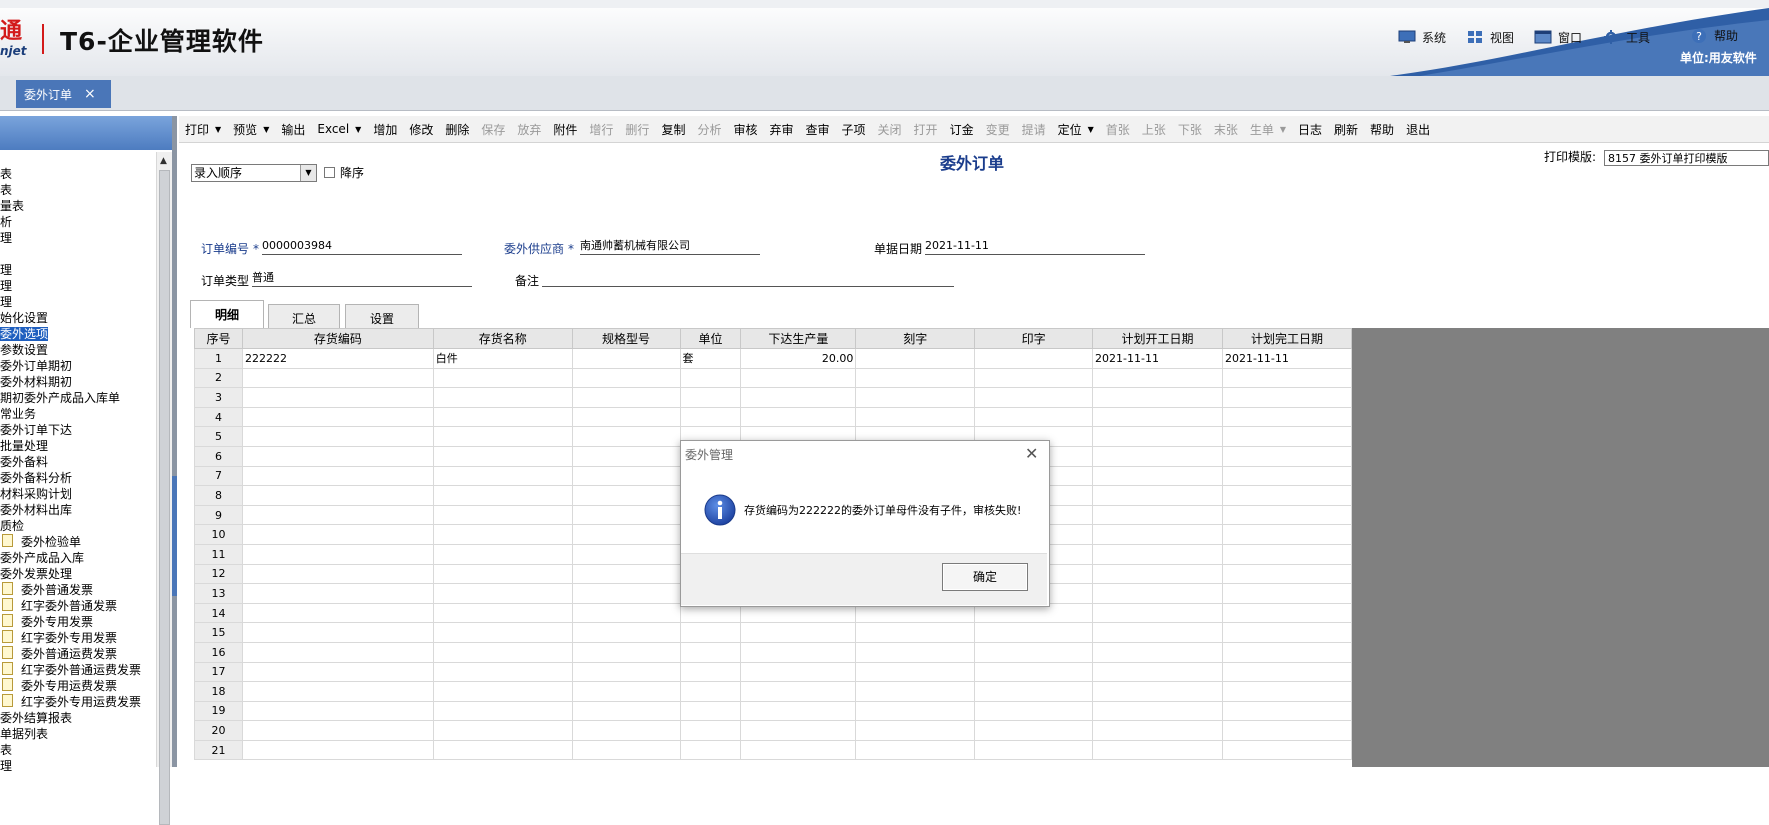 Image resolution: width=1769 pixels, height=825 pixels. What do you see at coordinates (1076, 129) in the screenshot?
I see `toolbar-button: 定位 ▼` at bounding box center [1076, 129].